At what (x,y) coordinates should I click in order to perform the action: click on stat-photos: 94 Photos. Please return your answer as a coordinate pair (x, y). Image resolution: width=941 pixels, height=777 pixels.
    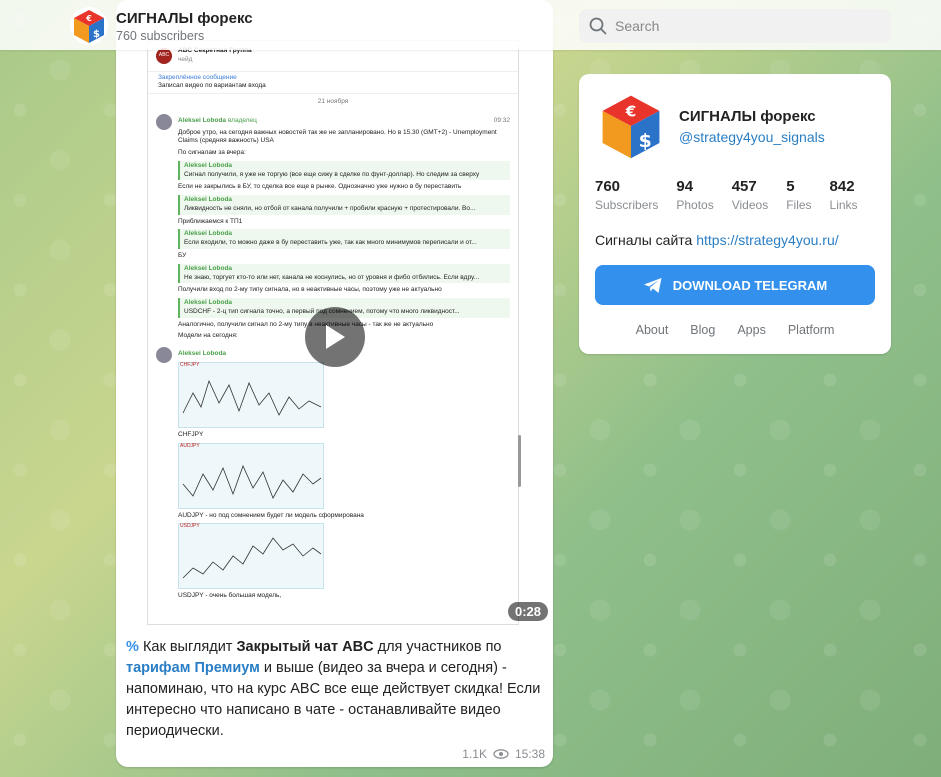
    Looking at the image, I should click on (694, 195).